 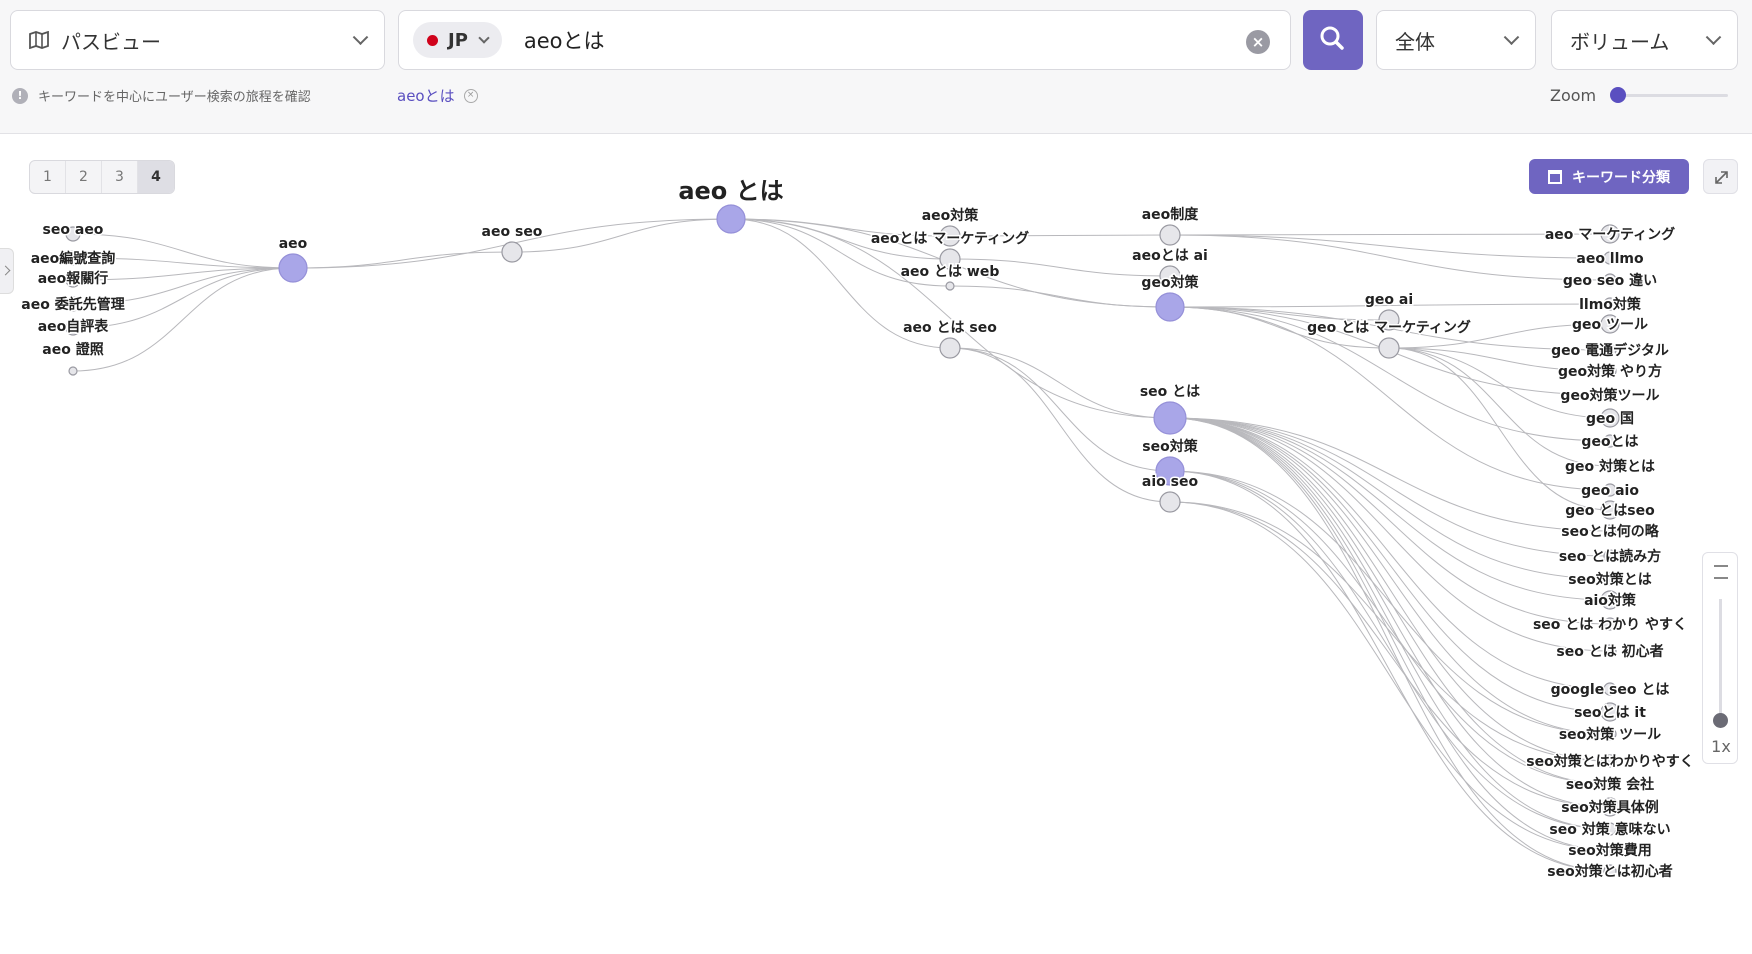 What do you see at coordinates (1610, 784) in the screenshot?
I see `graph-node-label: seo対策 会社` at bounding box center [1610, 784].